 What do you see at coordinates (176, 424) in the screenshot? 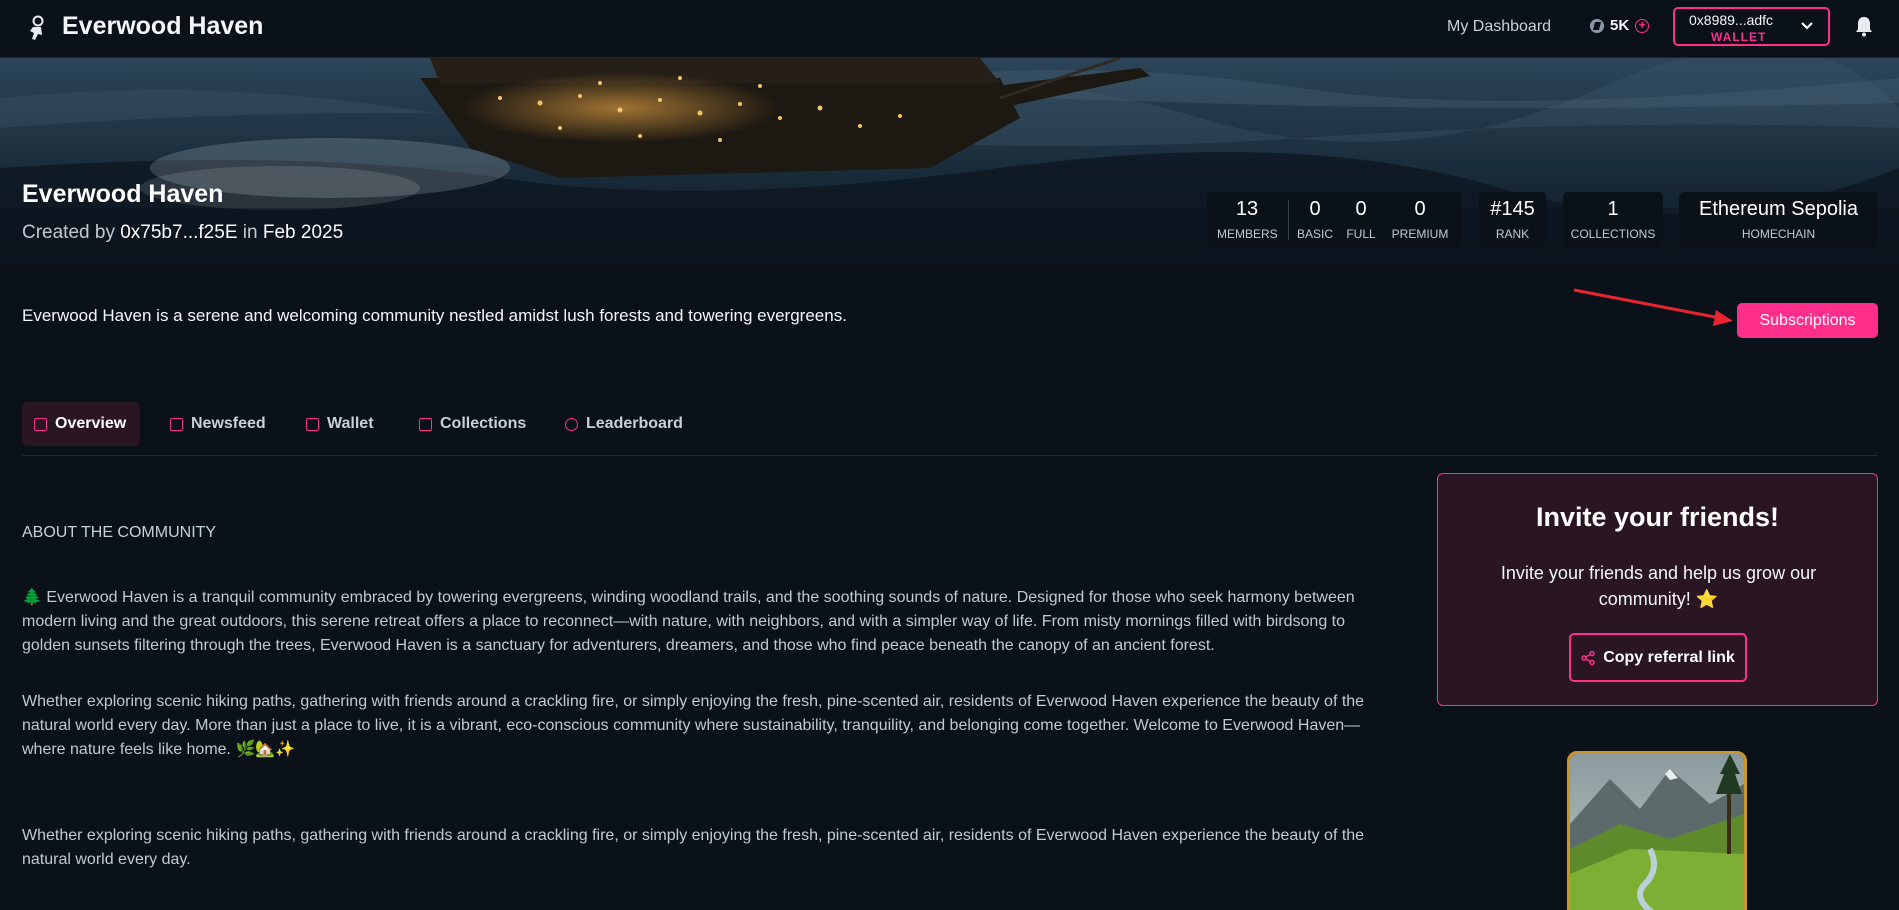
I see `newsfeed-icon` at bounding box center [176, 424].